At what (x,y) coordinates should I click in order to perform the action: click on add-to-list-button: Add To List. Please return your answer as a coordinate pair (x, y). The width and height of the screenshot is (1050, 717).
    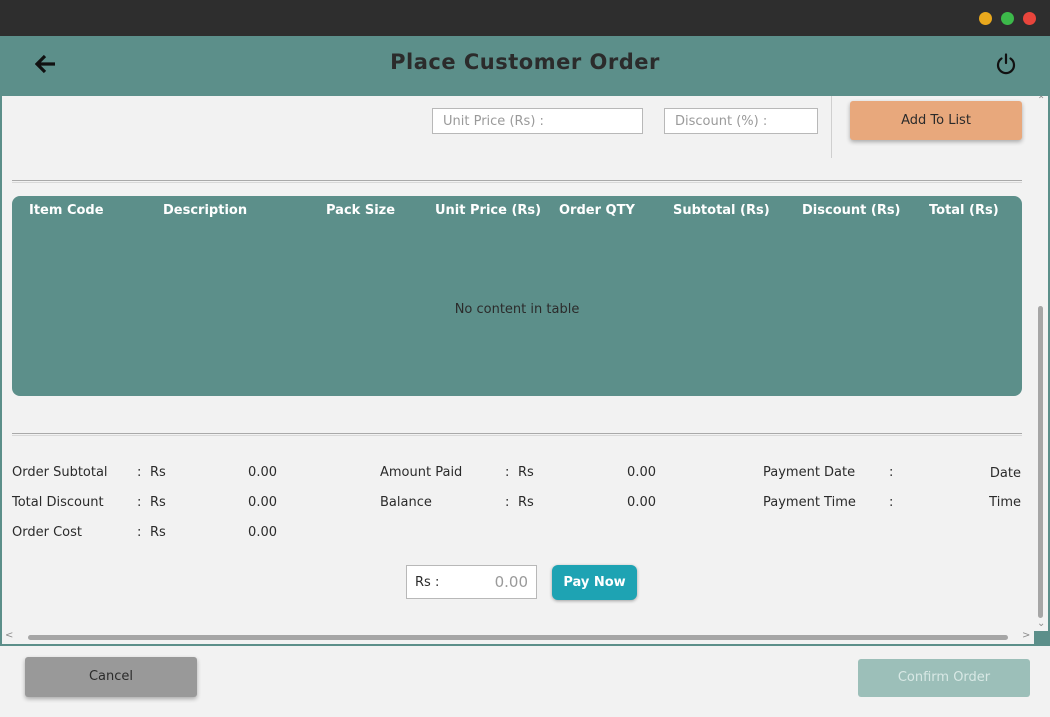
    Looking at the image, I should click on (936, 120).